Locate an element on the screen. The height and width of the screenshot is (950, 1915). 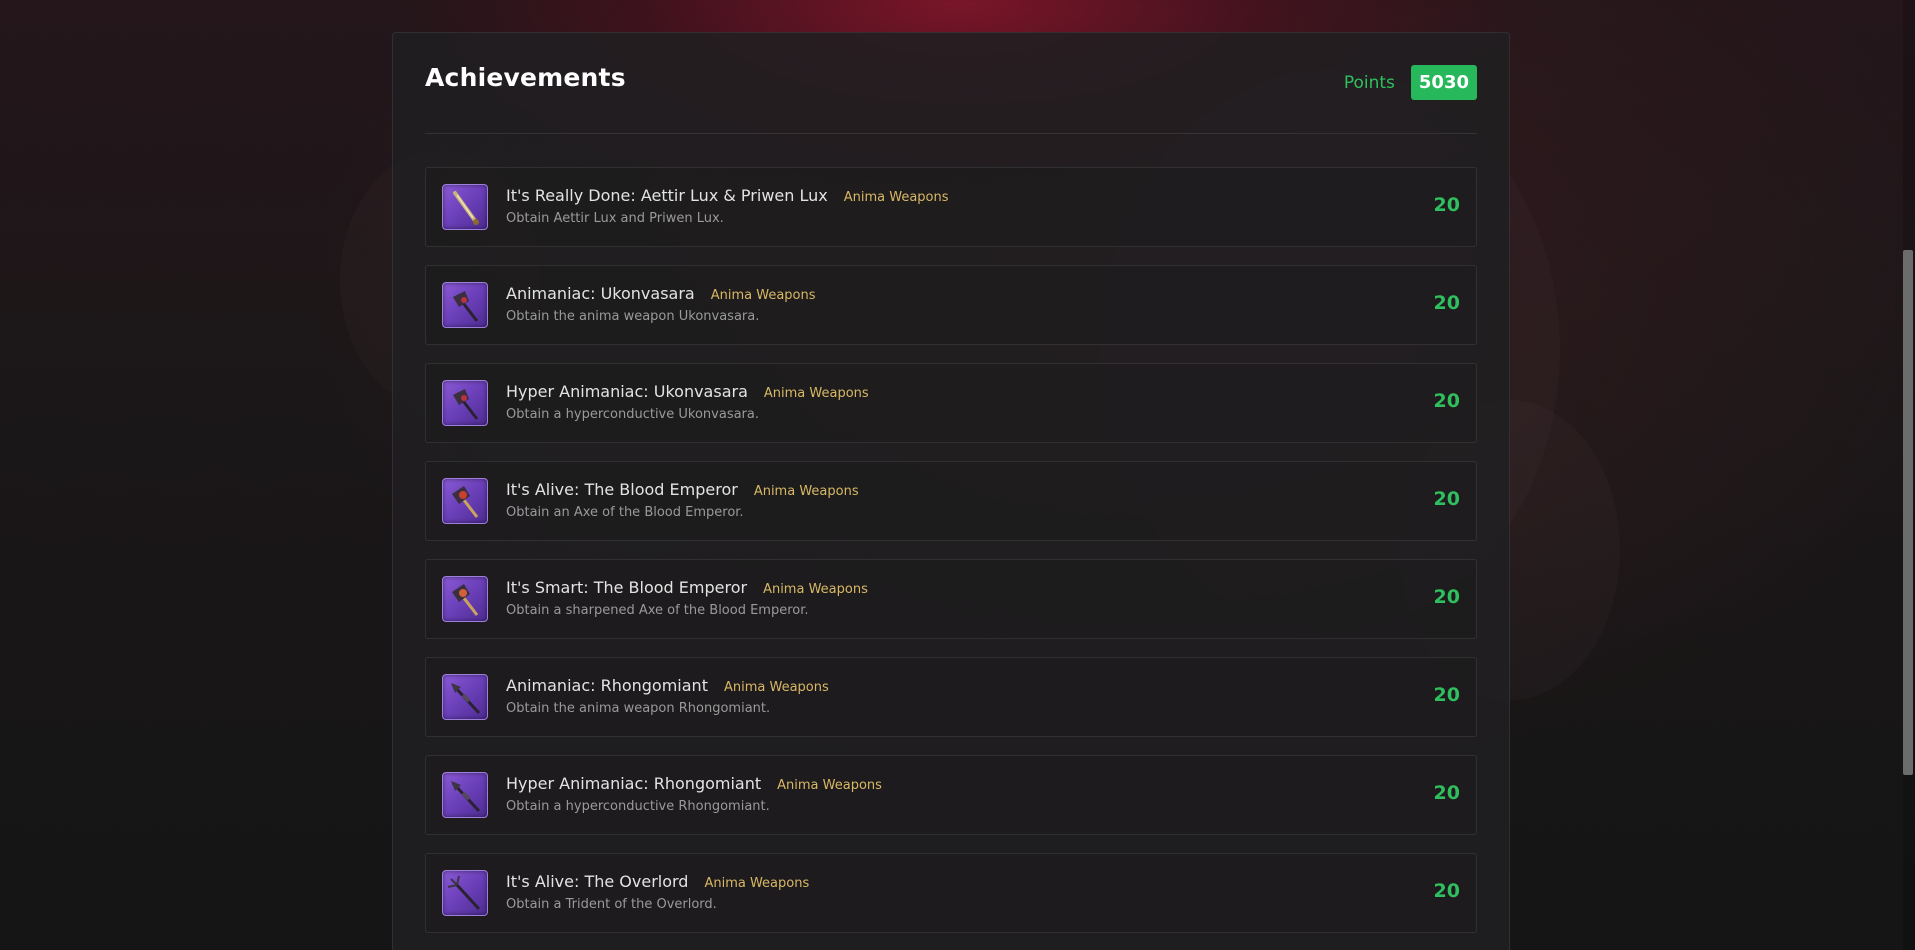
achievement-title: Hyper Animaniac: Ukonvasara is located at coordinates (627, 391).